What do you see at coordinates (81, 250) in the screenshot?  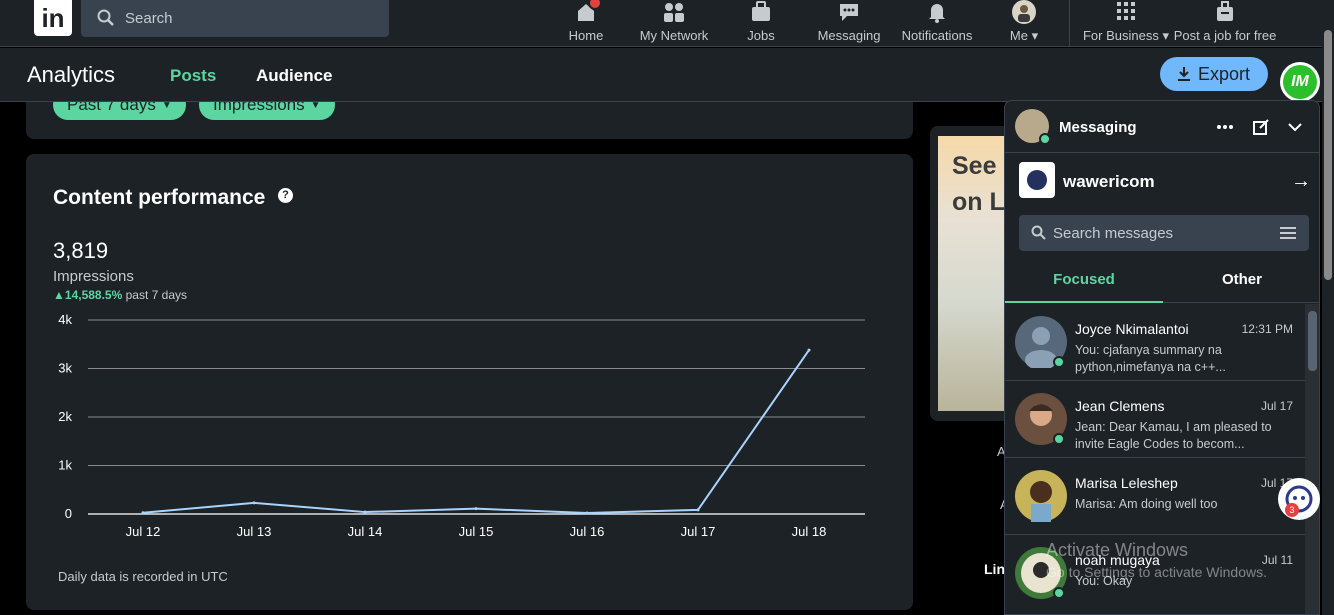 I see `impressions-total: 3,819` at bounding box center [81, 250].